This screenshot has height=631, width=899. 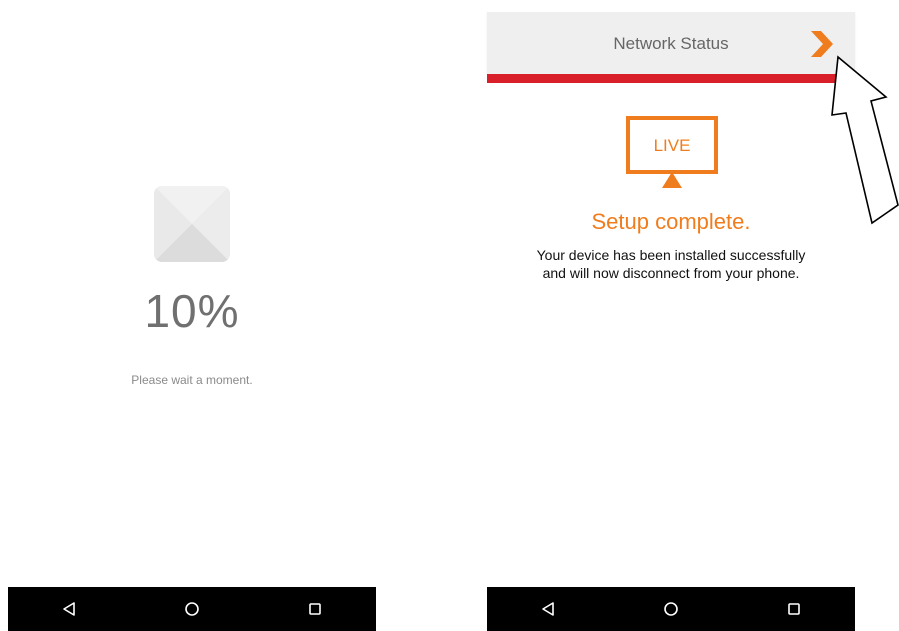 I want to click on left-navigation-bar, so click(x=192, y=609).